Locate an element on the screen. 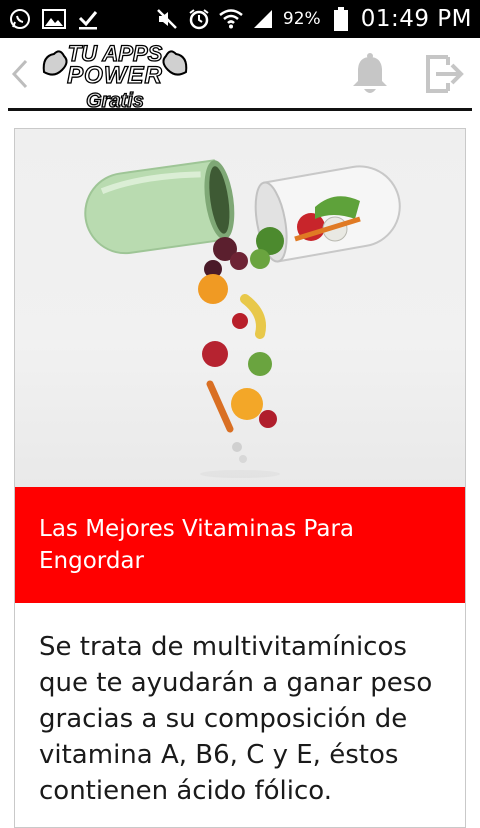 This screenshot has width=480, height=828. status-time: 01:49 PM is located at coordinates (416, 19).